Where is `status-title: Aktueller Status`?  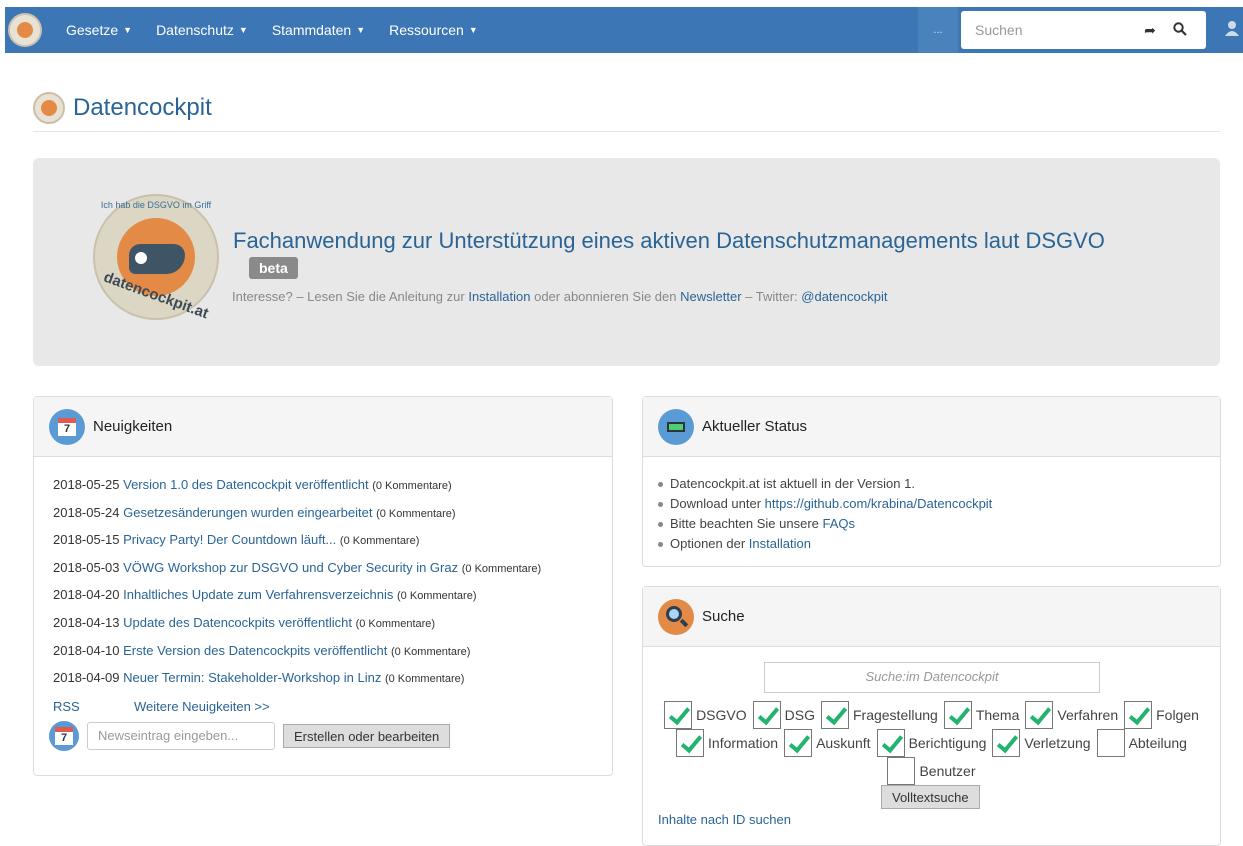 status-title: Aktueller Status is located at coordinates (755, 426).